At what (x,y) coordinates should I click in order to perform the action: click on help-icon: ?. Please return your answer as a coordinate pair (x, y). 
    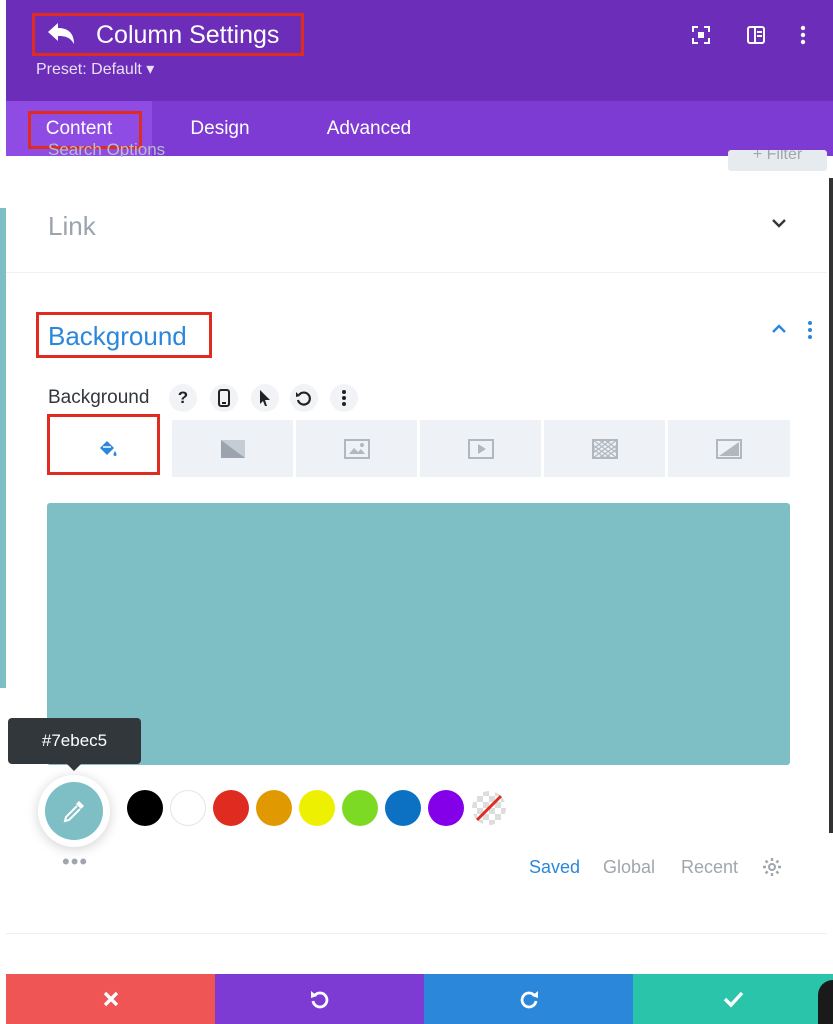
    Looking at the image, I should click on (183, 398).